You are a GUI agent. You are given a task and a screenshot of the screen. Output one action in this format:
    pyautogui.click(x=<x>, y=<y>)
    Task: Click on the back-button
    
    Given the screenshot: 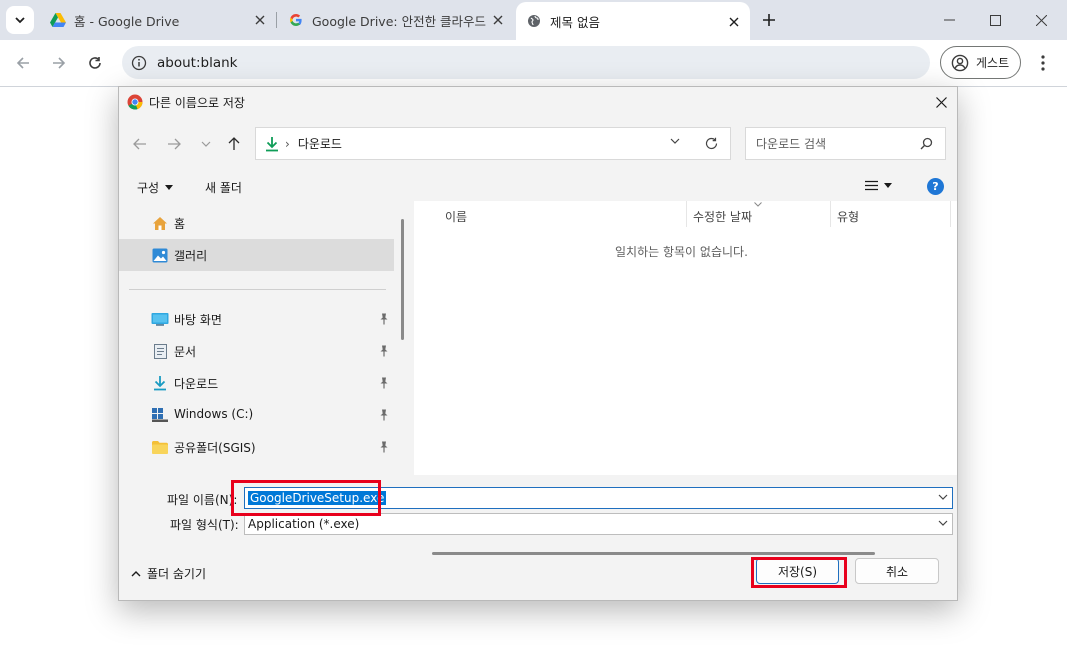 What is the action you would take?
    pyautogui.click(x=23, y=63)
    